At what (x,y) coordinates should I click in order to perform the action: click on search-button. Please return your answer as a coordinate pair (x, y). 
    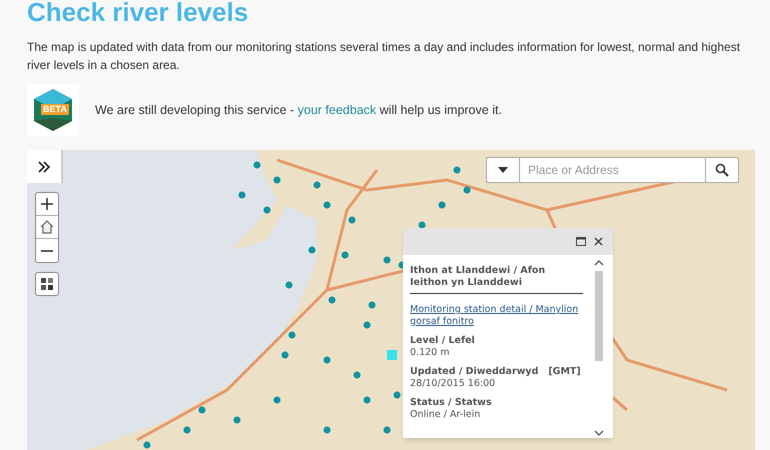
    Looking at the image, I should click on (722, 170).